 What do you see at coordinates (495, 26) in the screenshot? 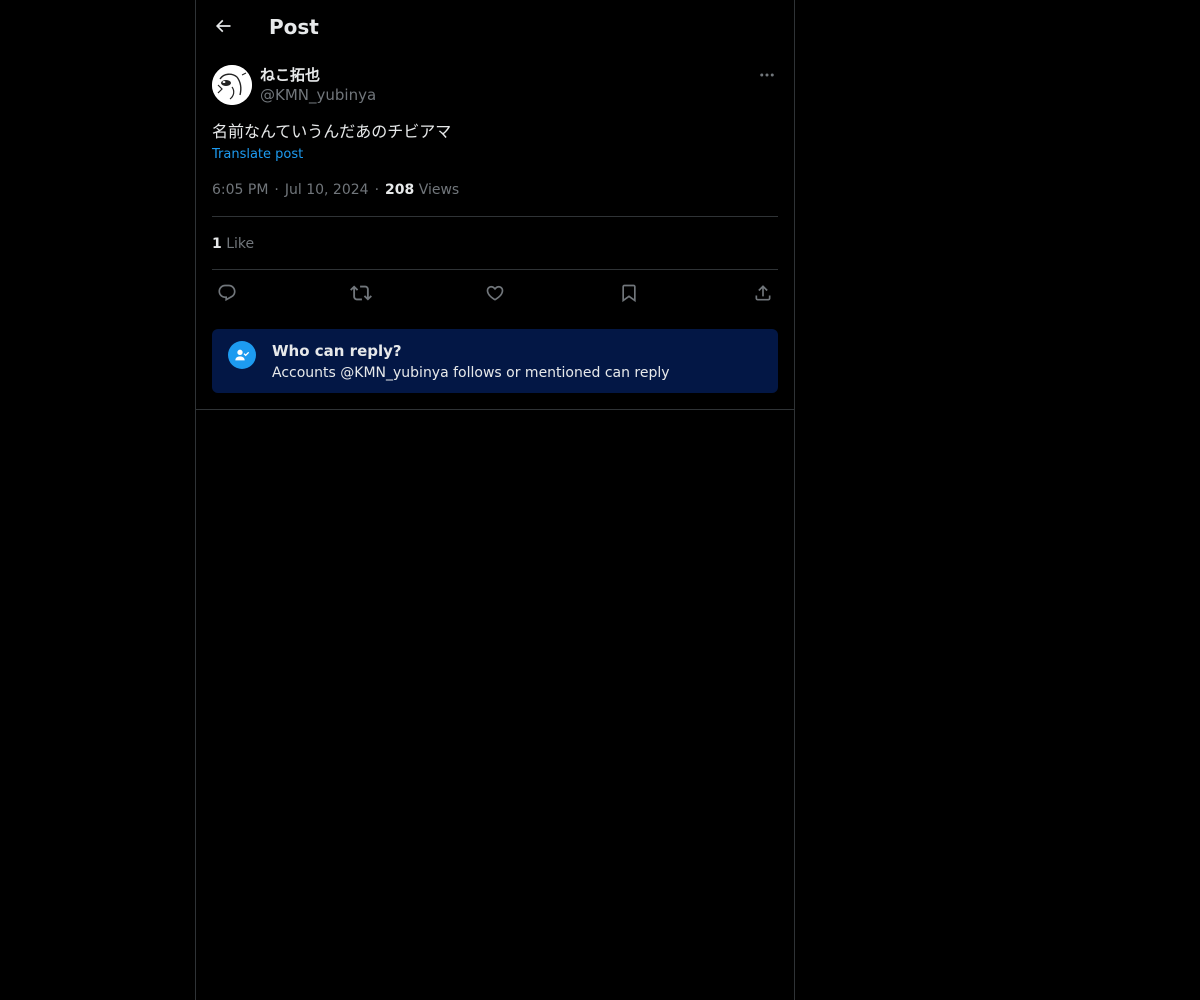
I see `page-header: Post` at bounding box center [495, 26].